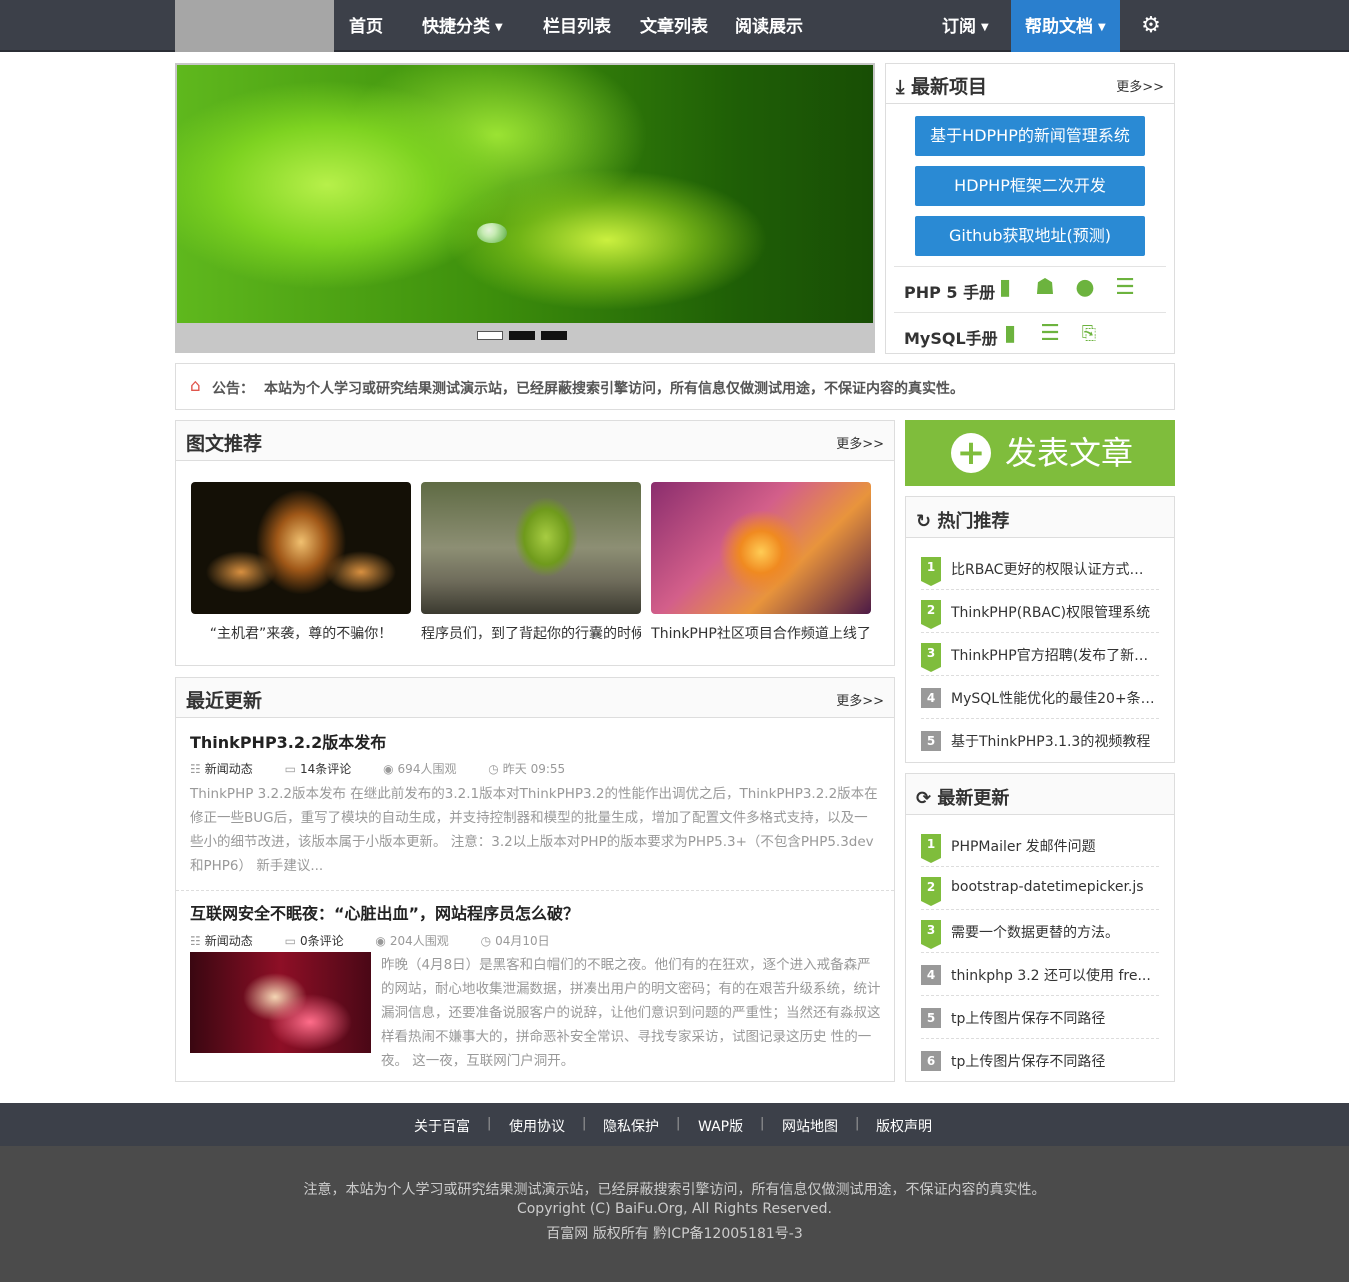  What do you see at coordinates (1054, 887) in the screenshot?
I see `list-item-text: bootstrap-datetimepicker.js` at bounding box center [1054, 887].